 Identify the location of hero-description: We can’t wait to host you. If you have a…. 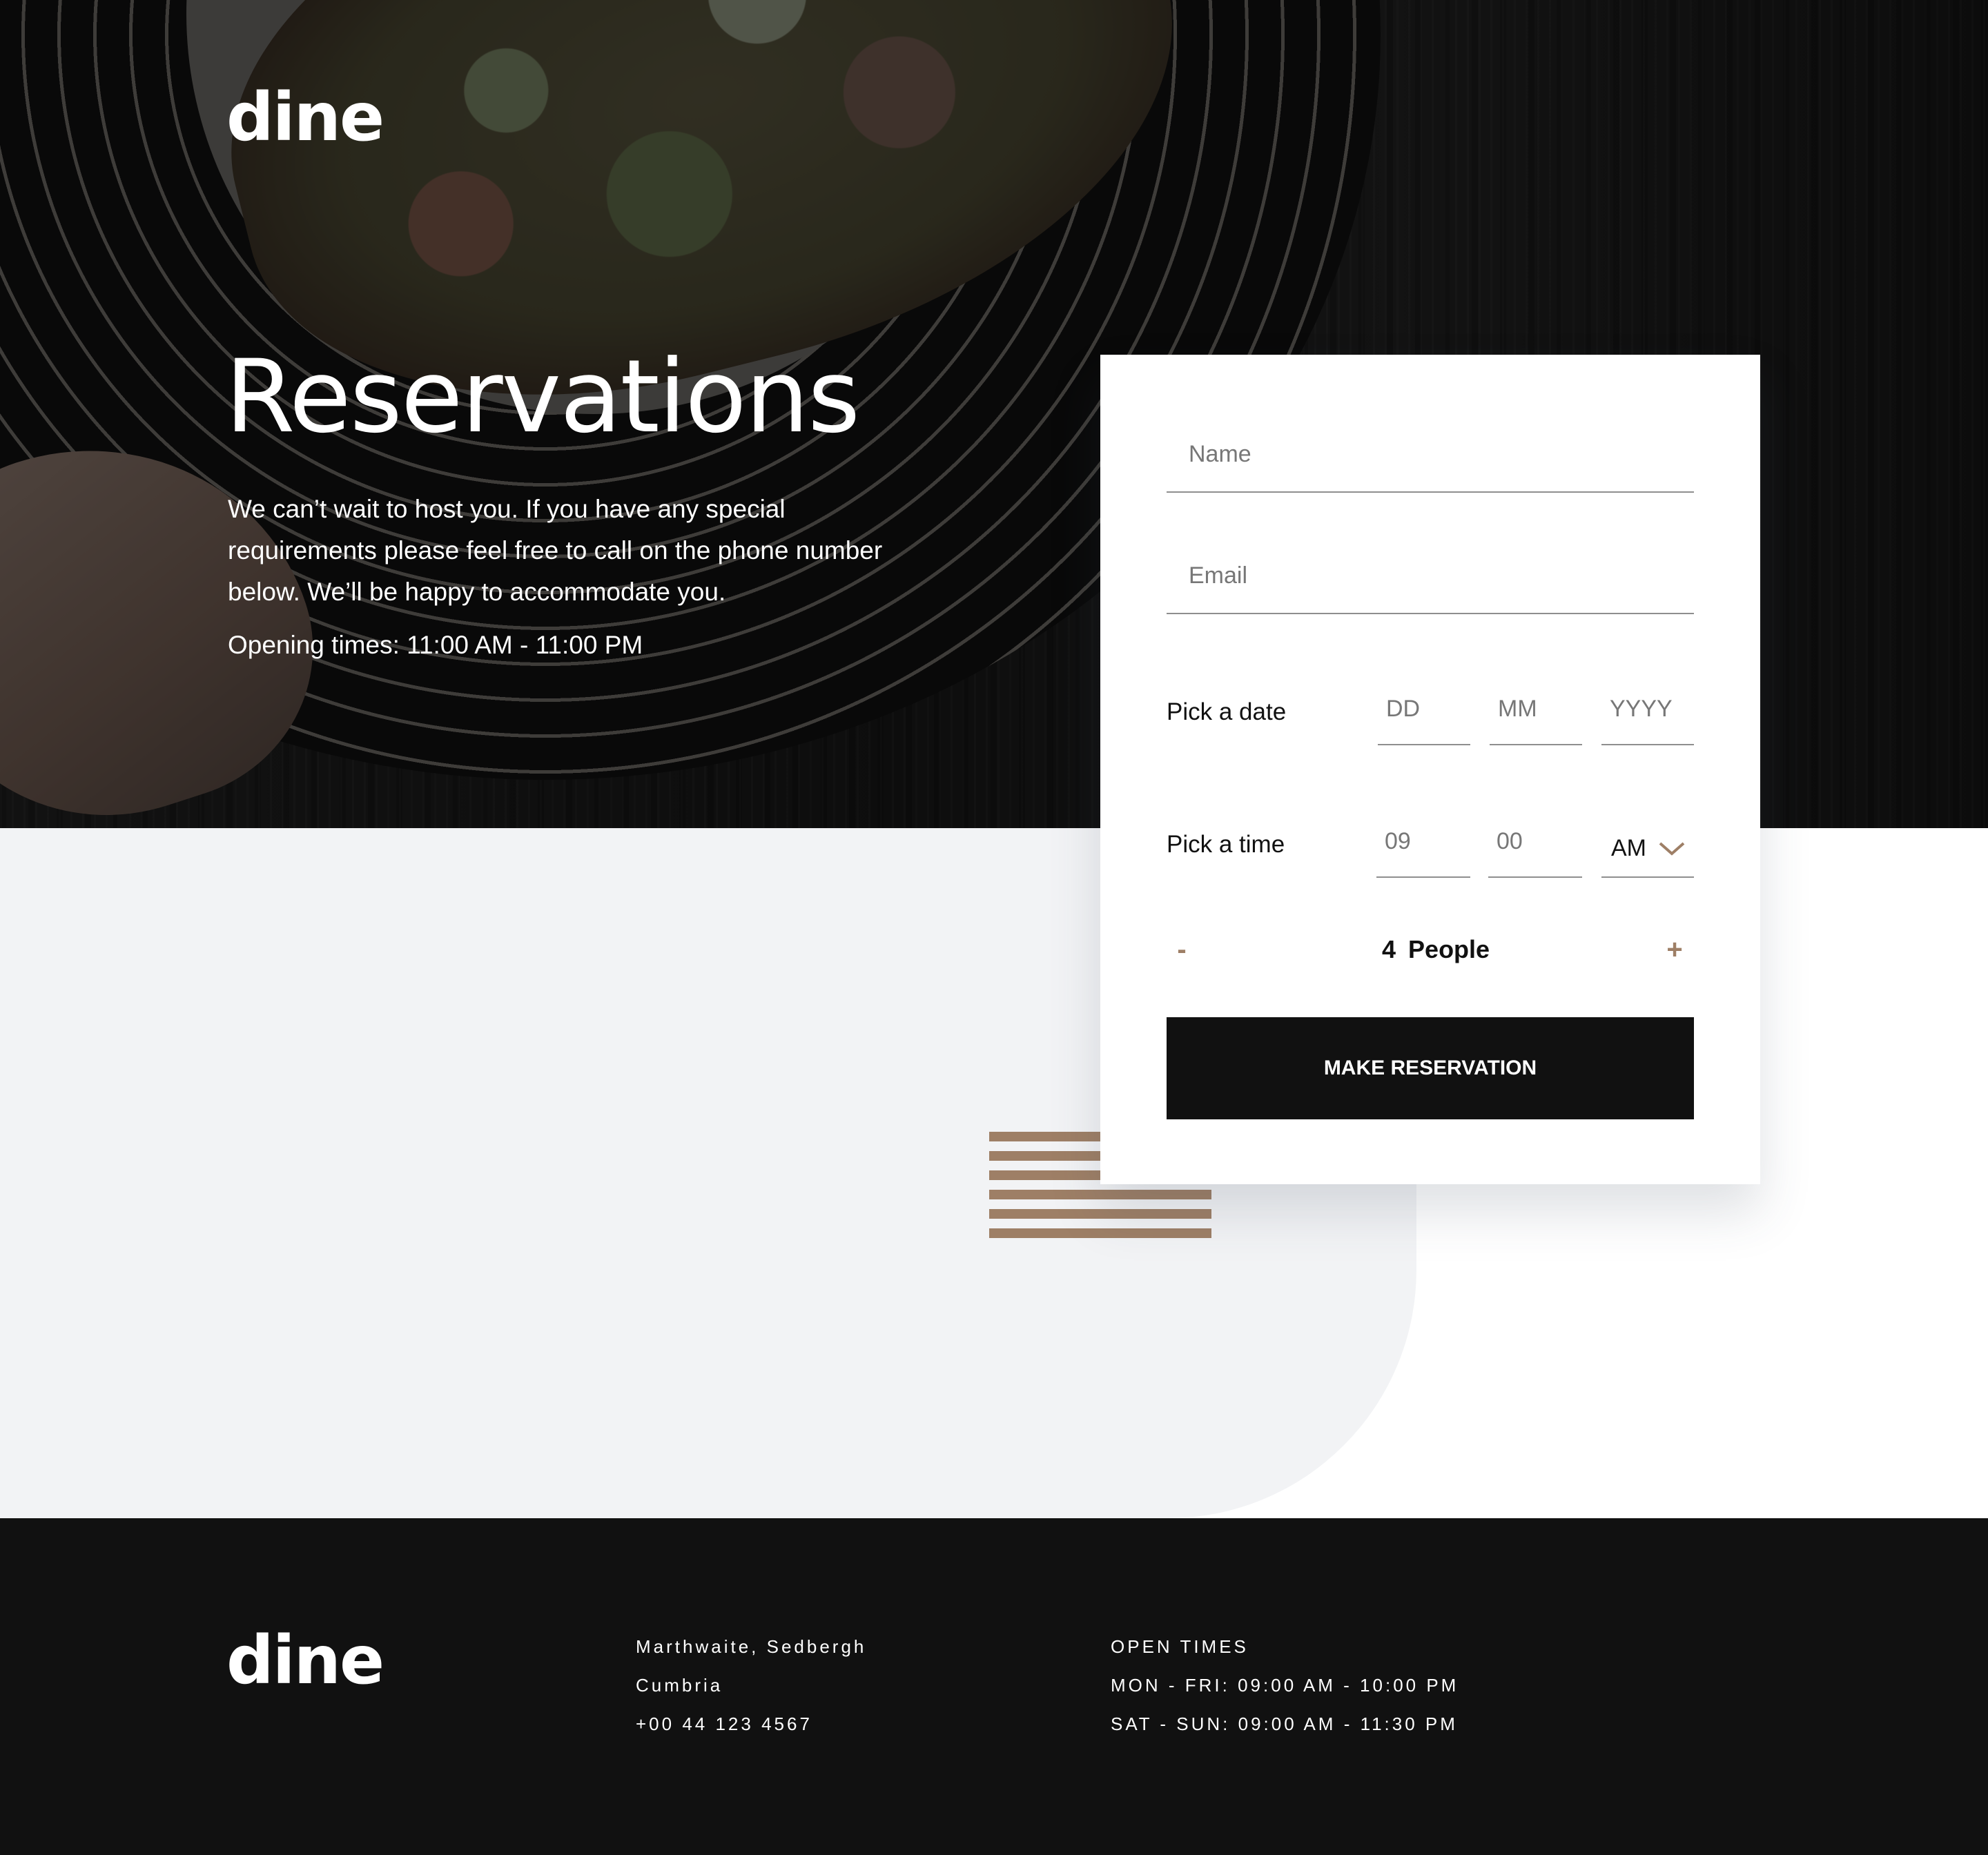
(555, 550).